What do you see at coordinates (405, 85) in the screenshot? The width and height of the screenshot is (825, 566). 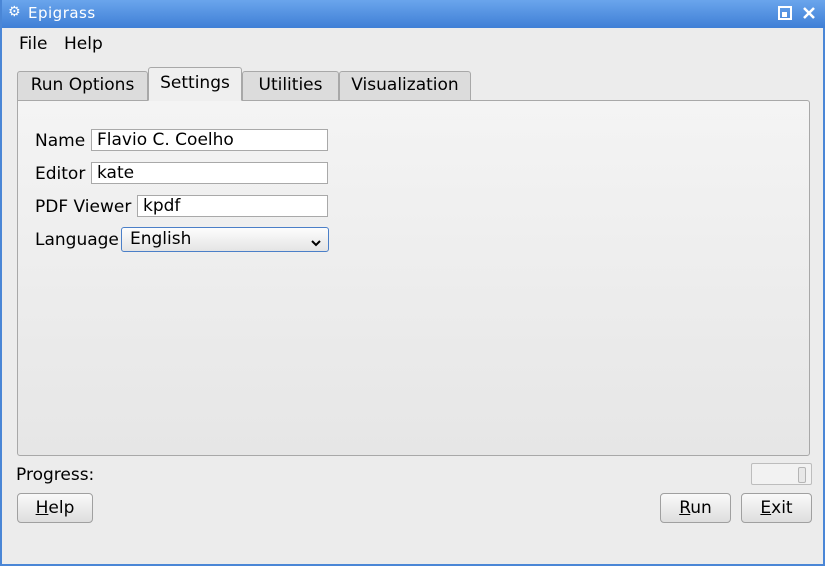 I see `tab-visualization: Visualization` at bounding box center [405, 85].